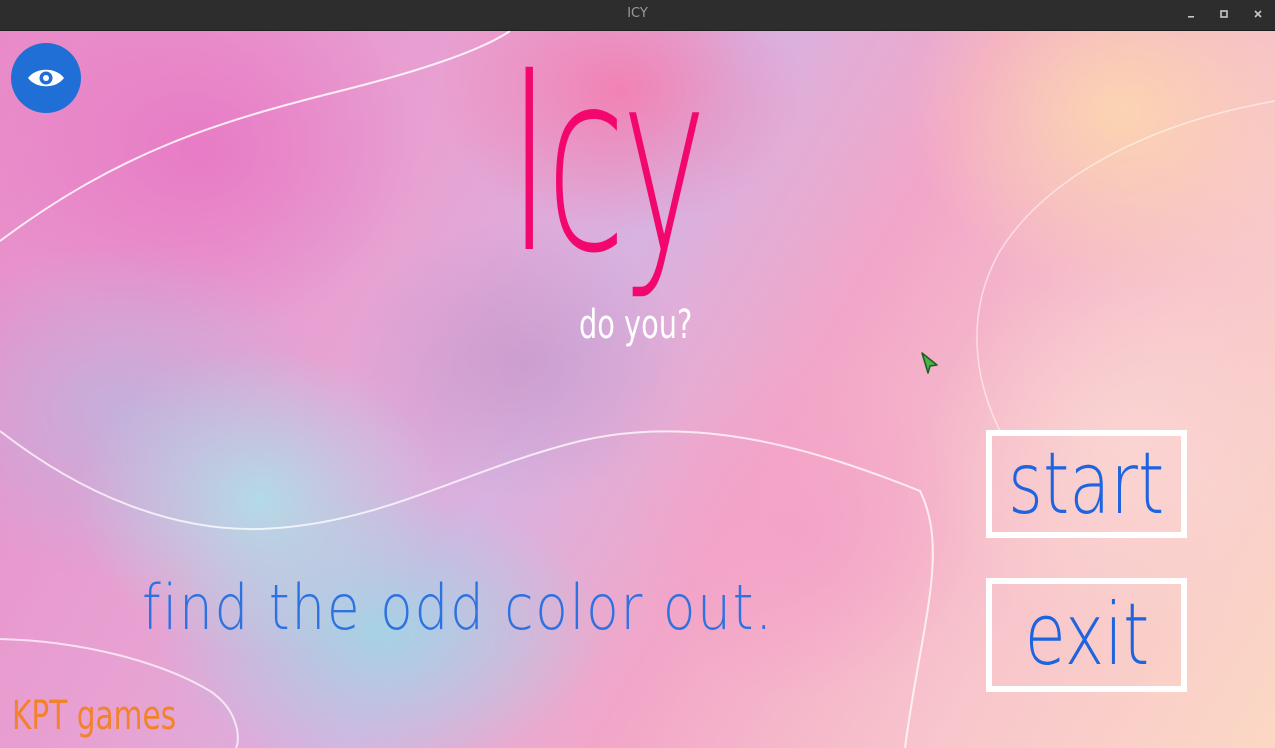 The width and height of the screenshot is (1275, 748). I want to click on pointer-cursor-icon, so click(929, 363).